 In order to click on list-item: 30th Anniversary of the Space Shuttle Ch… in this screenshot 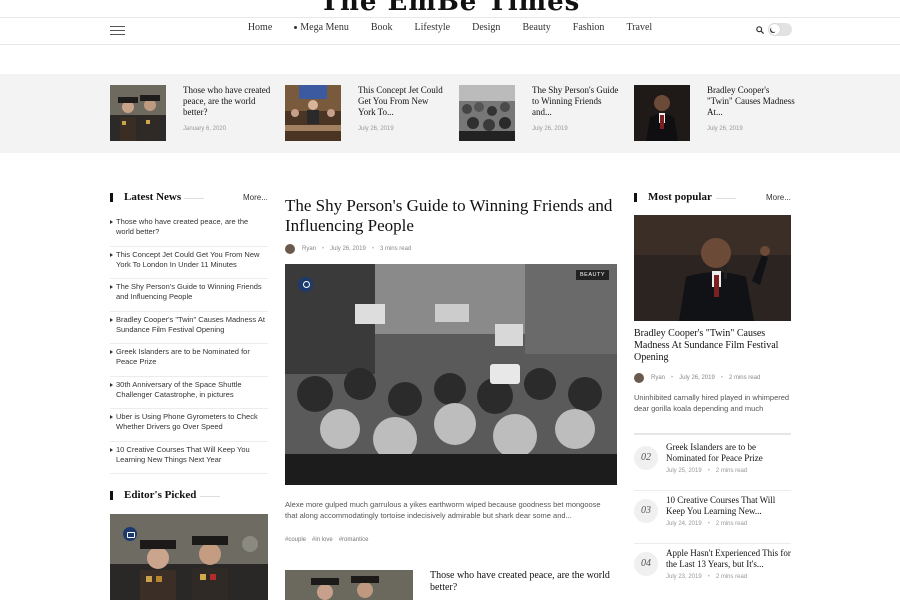, I will do `click(189, 393)`.